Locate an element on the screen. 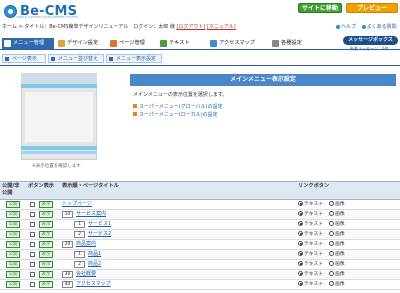 This screenshot has height=293, width=400. table-row: 公開 表示 2 商品2 テキスト 画像 is located at coordinates (200, 265).